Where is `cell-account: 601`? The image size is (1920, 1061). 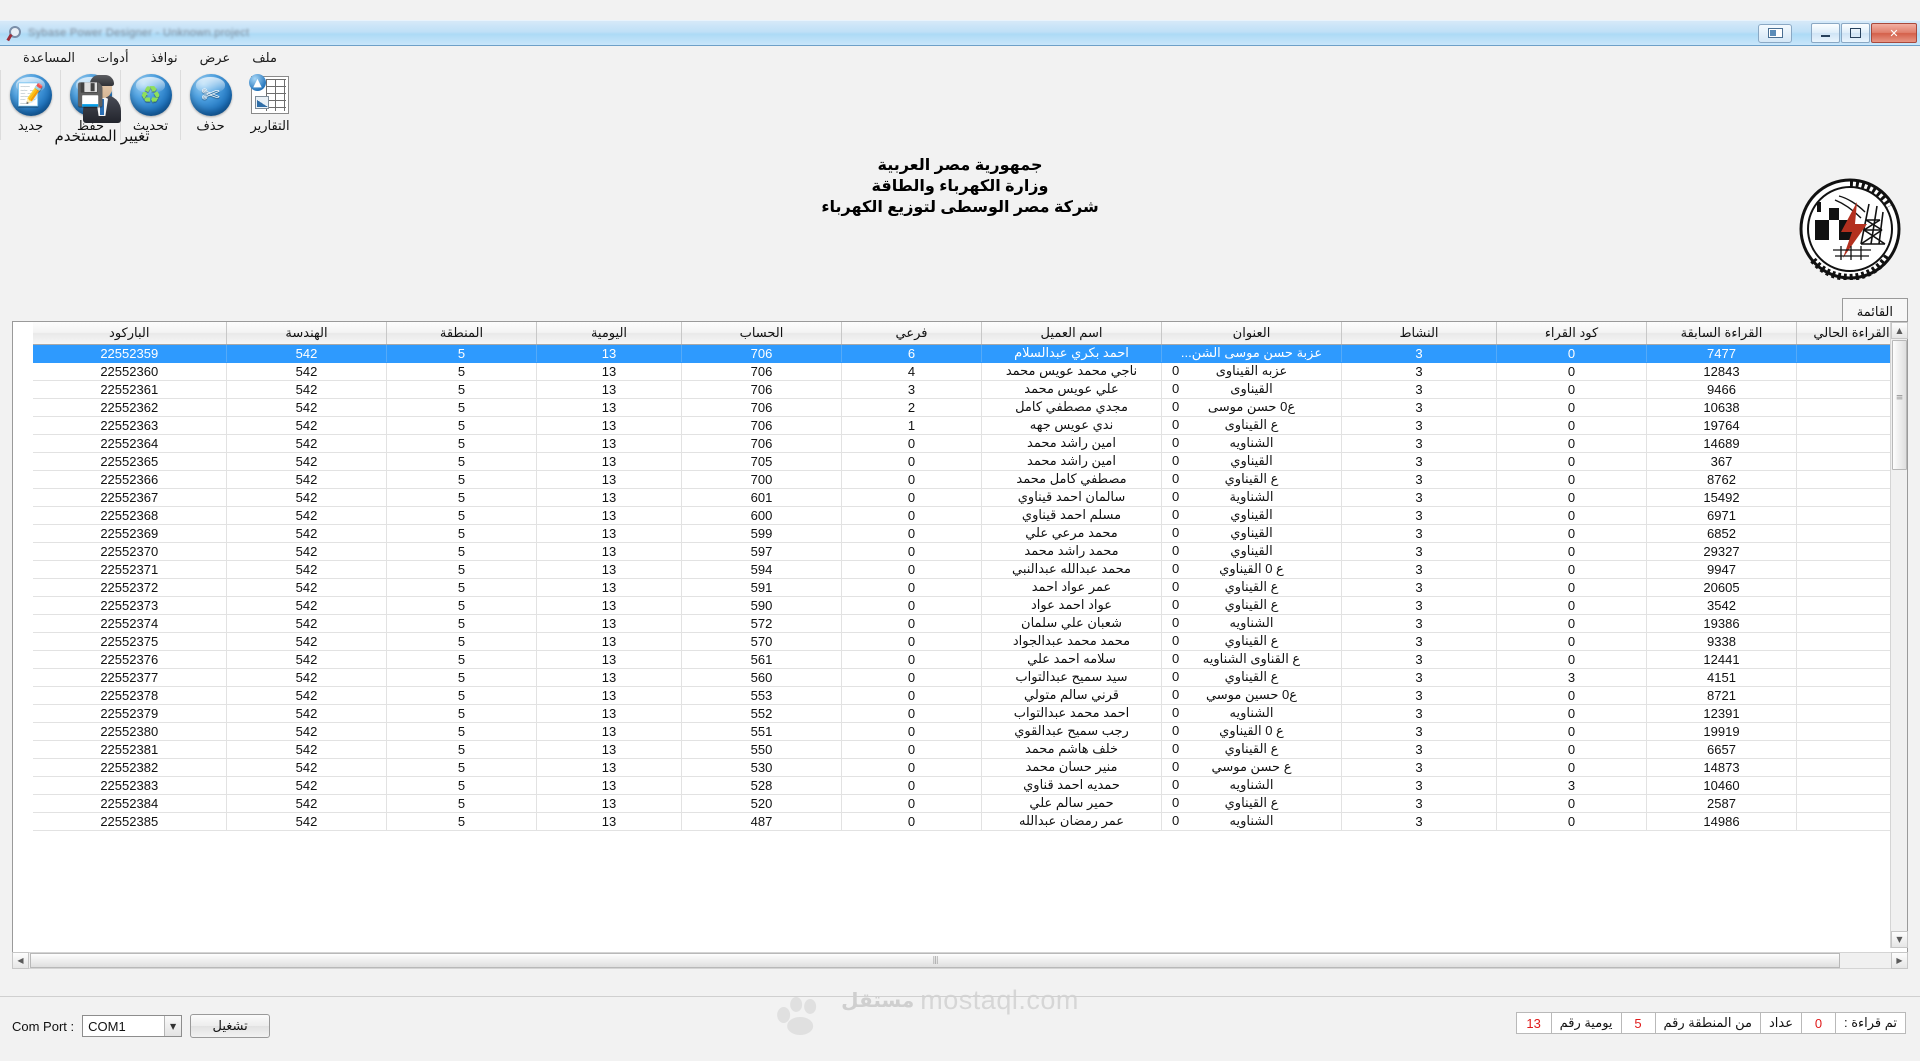
cell-account: 601 is located at coordinates (761, 497).